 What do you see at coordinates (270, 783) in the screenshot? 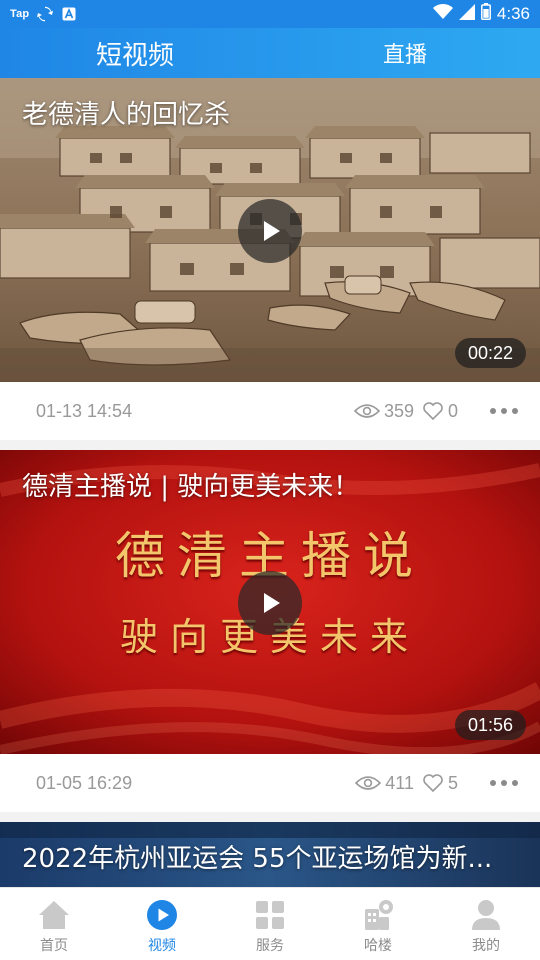
I see `video-meta: 01-05 16:29 411 5` at bounding box center [270, 783].